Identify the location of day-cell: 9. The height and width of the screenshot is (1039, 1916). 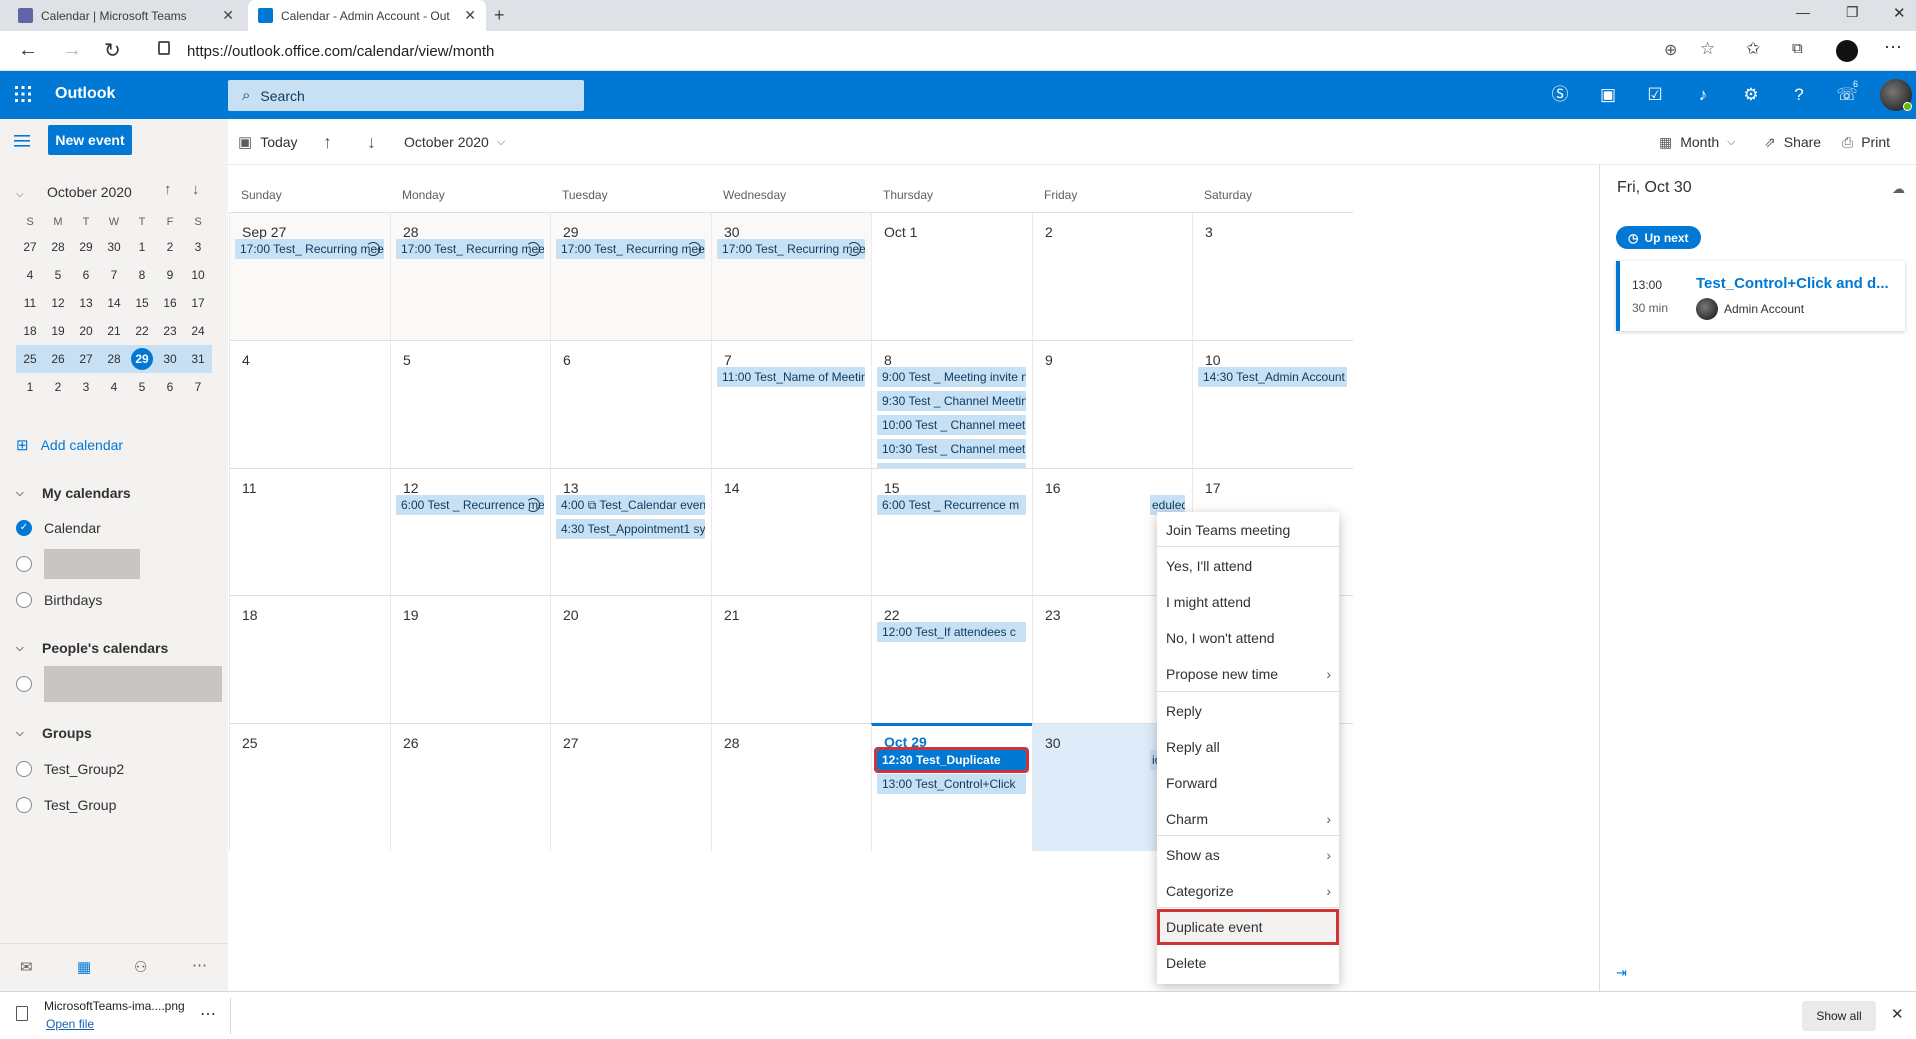
(1112, 404).